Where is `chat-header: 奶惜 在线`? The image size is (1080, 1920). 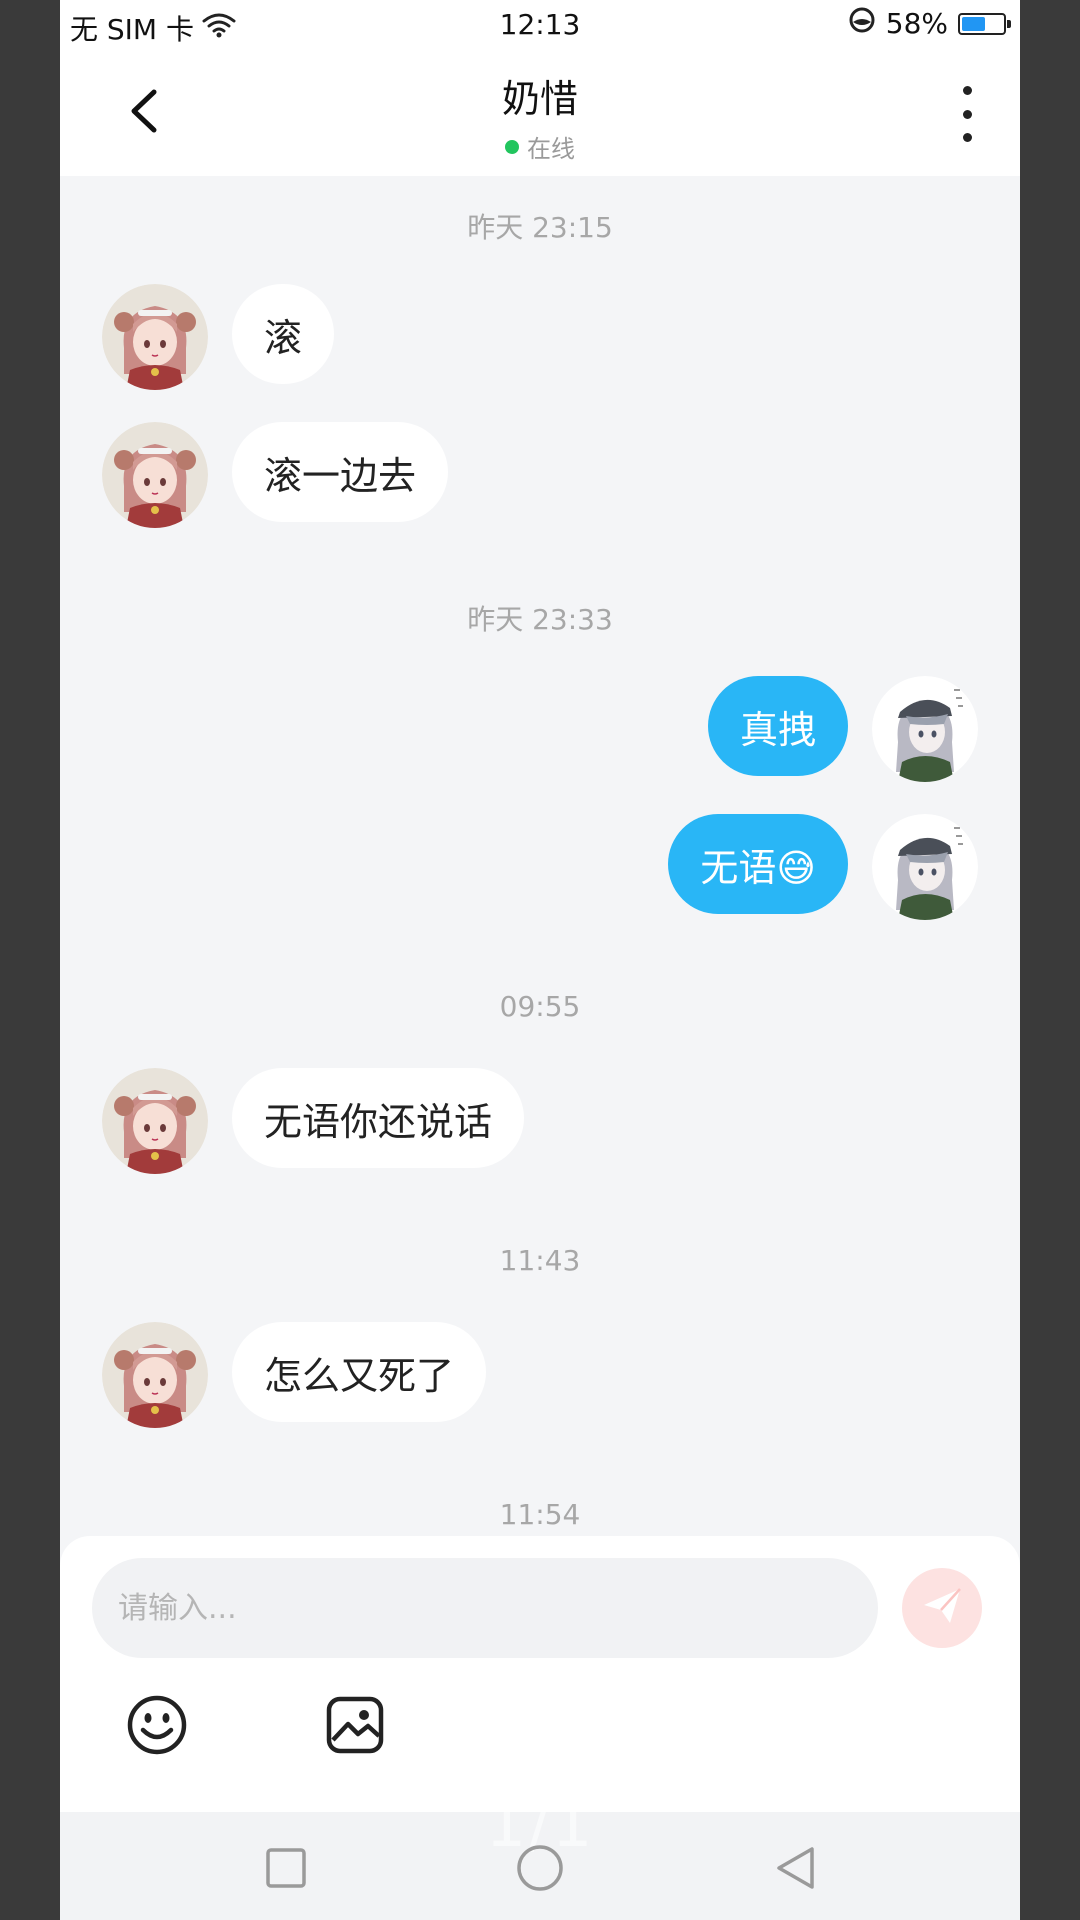
chat-header: 奶惜 在线 is located at coordinates (540, 113).